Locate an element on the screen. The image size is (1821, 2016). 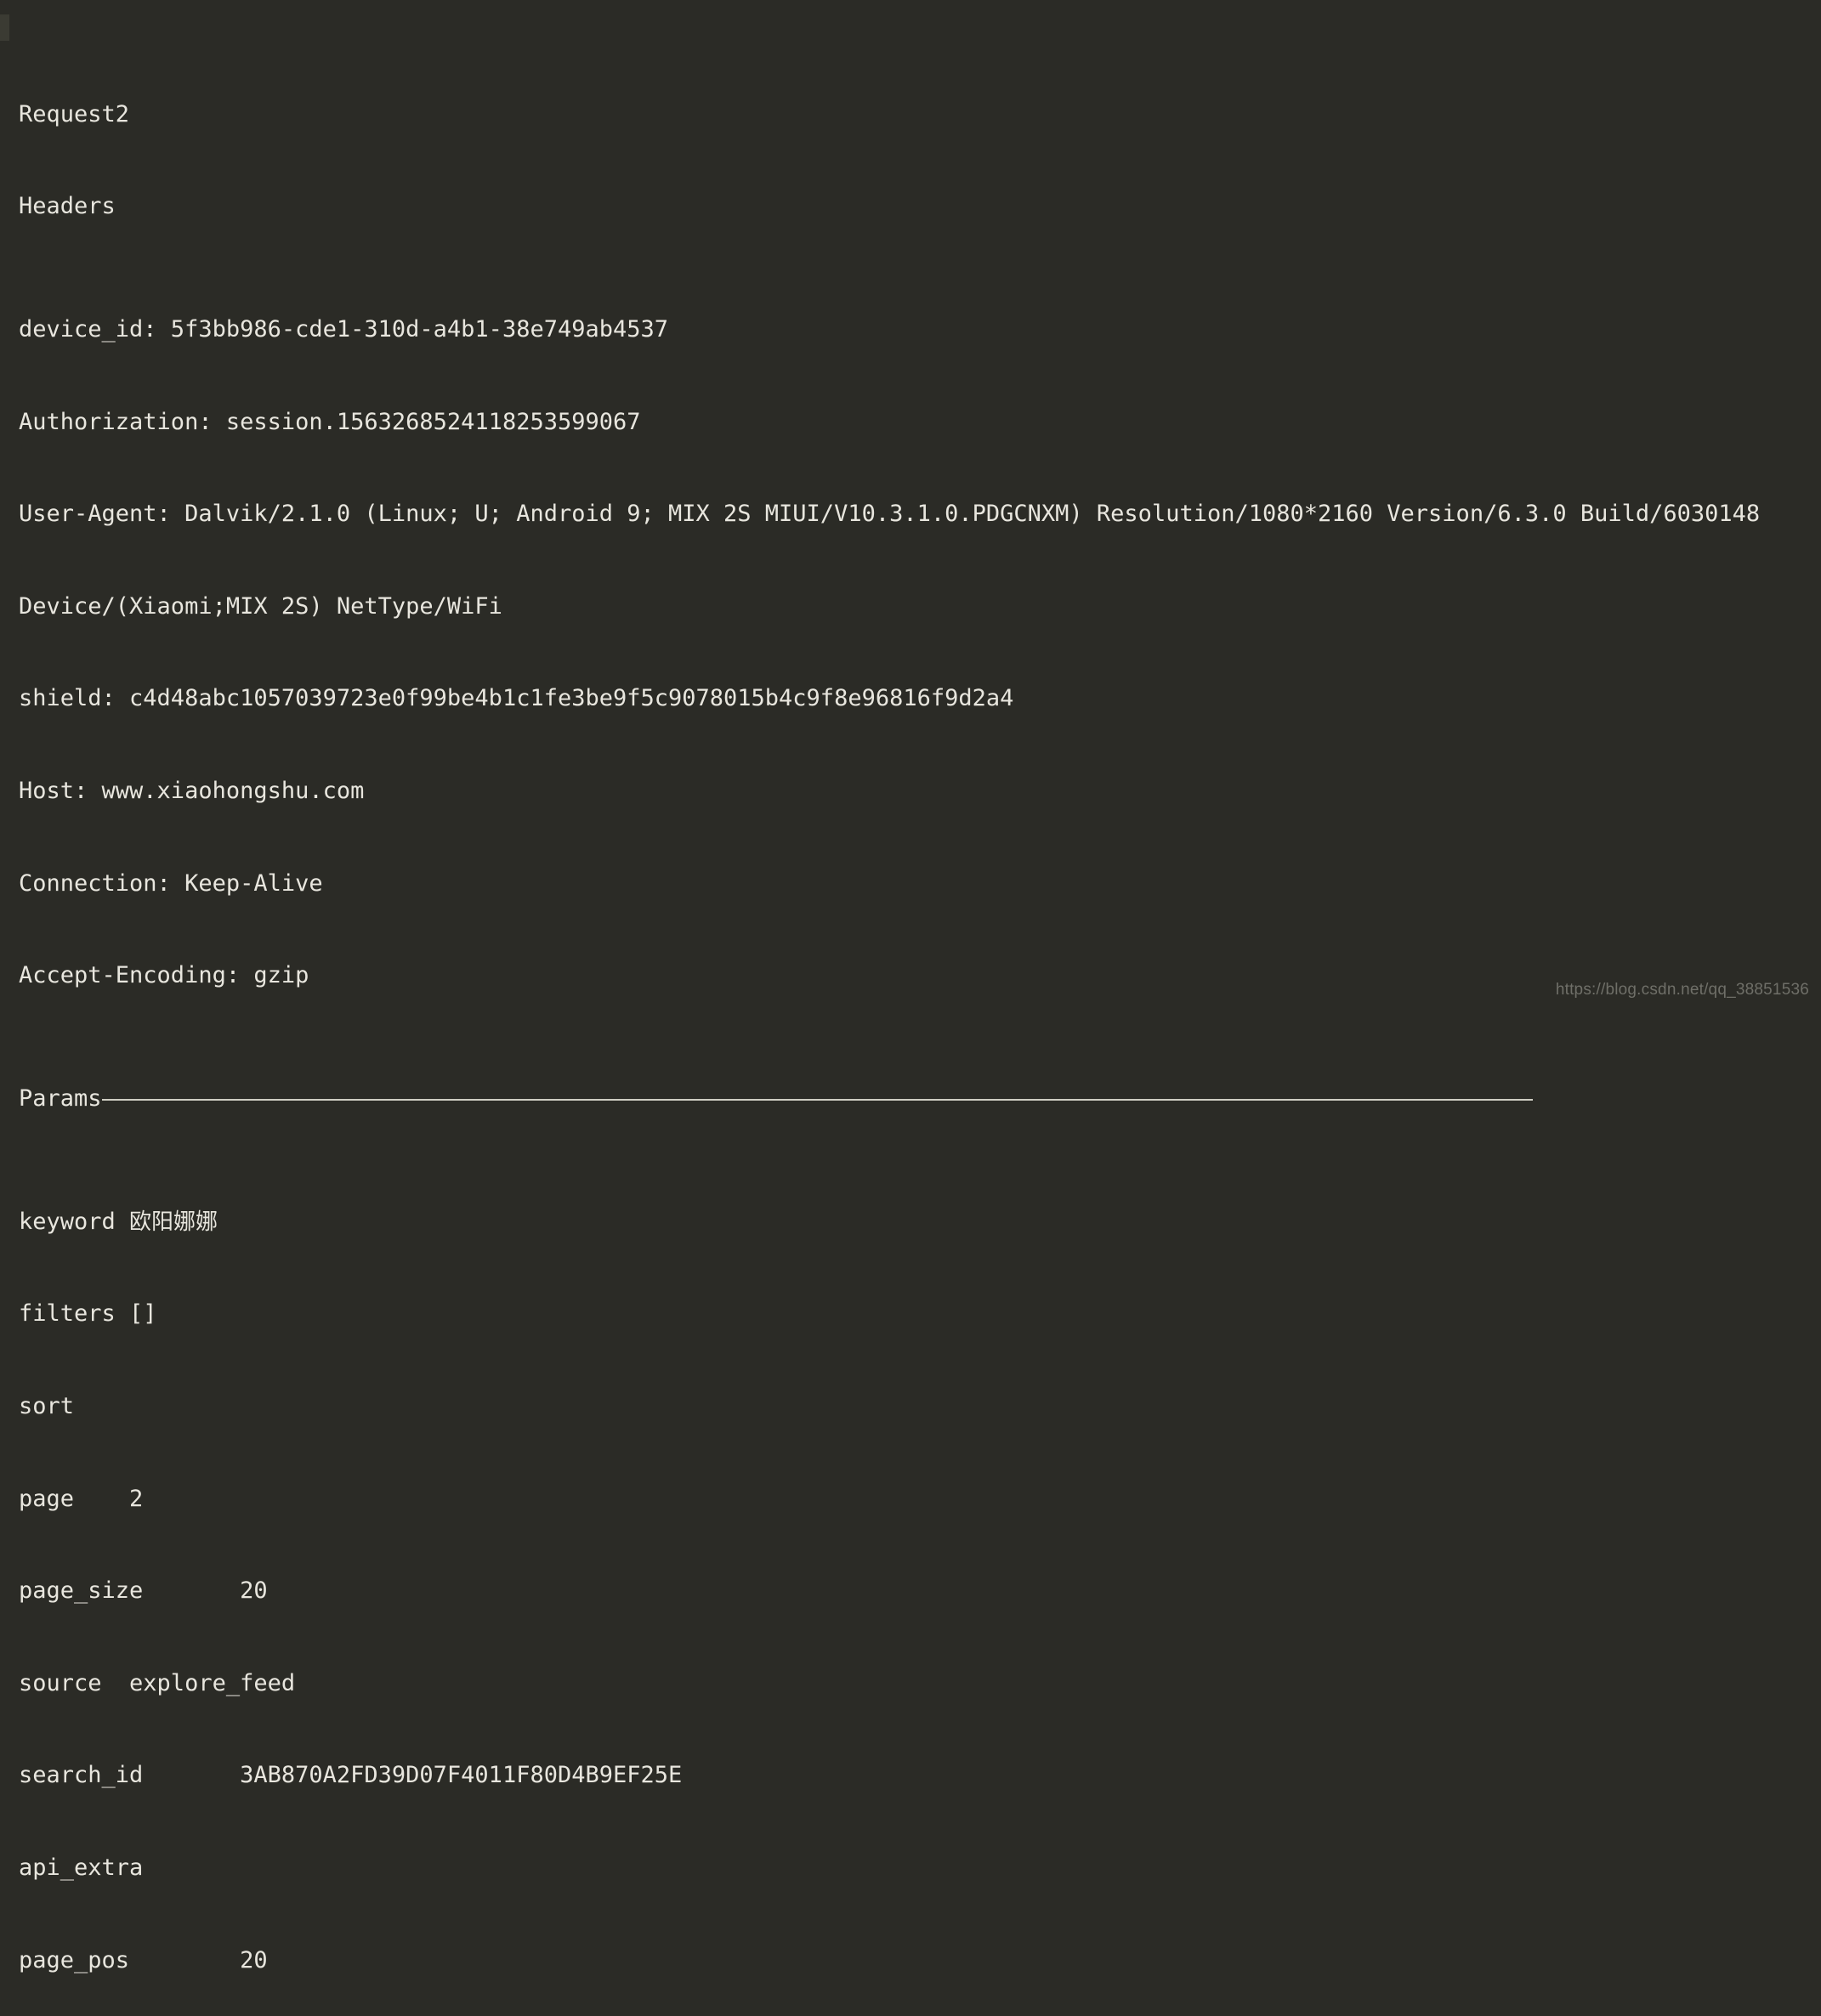
csdn-watermark: https://blog.csdn.net/qq_38851536 is located at coordinates (1682, 990).